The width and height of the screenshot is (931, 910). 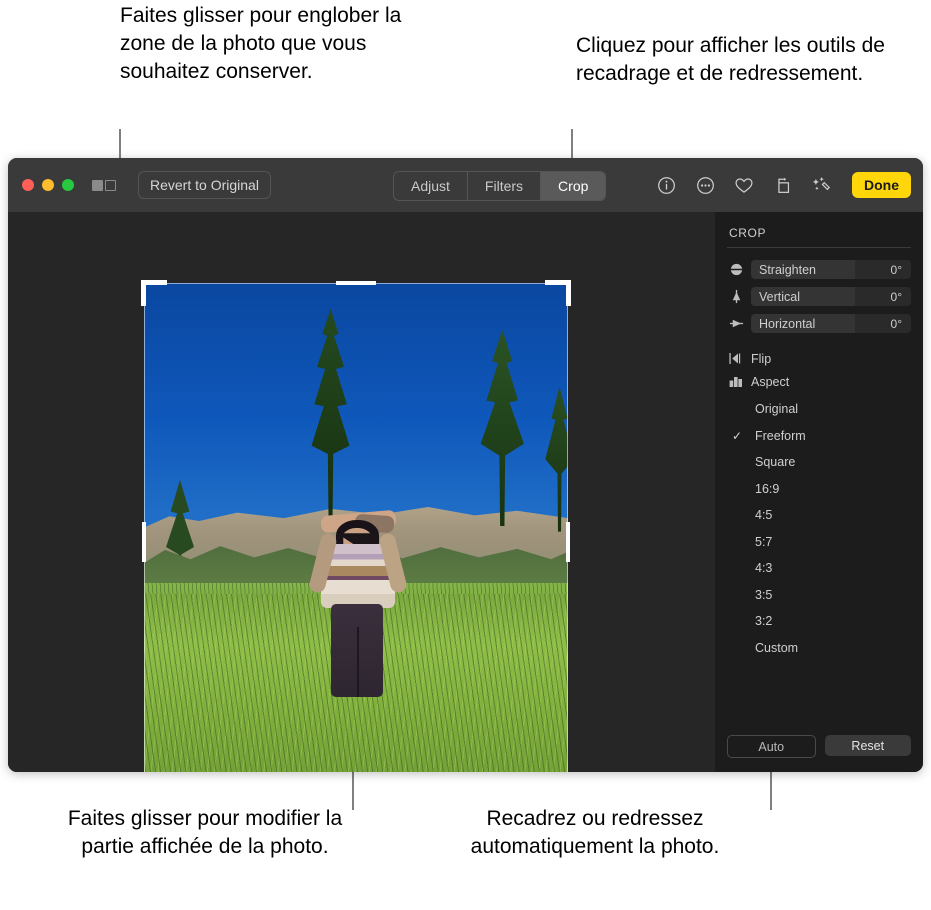 I want to click on aspect-icon, so click(x=736, y=382).